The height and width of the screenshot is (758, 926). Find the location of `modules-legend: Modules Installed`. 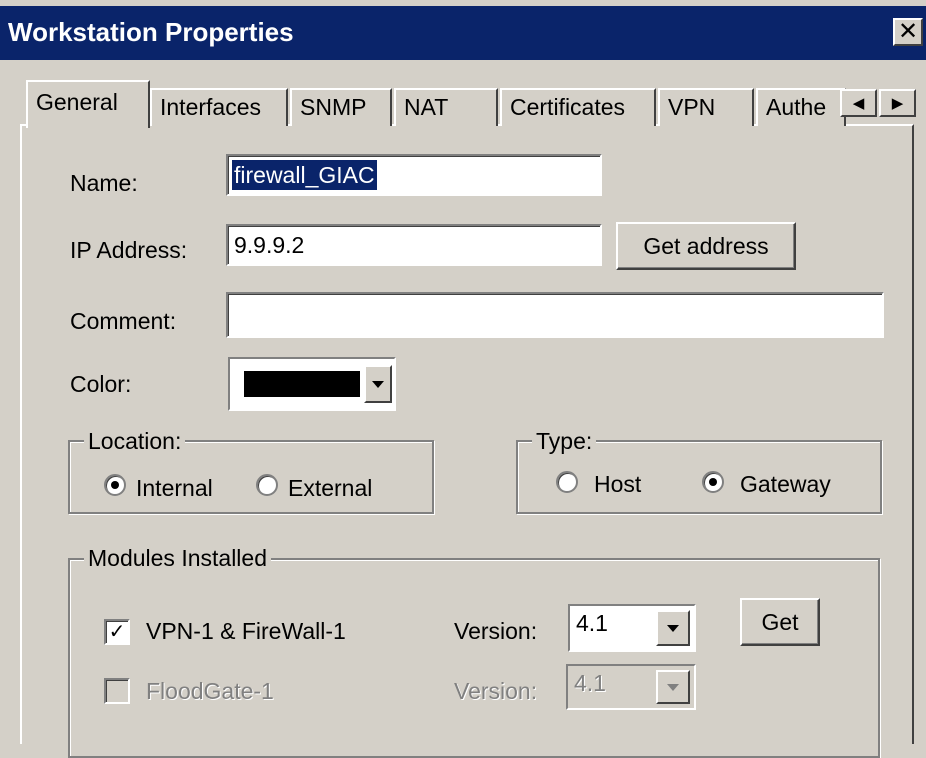

modules-legend: Modules Installed is located at coordinates (177, 558).